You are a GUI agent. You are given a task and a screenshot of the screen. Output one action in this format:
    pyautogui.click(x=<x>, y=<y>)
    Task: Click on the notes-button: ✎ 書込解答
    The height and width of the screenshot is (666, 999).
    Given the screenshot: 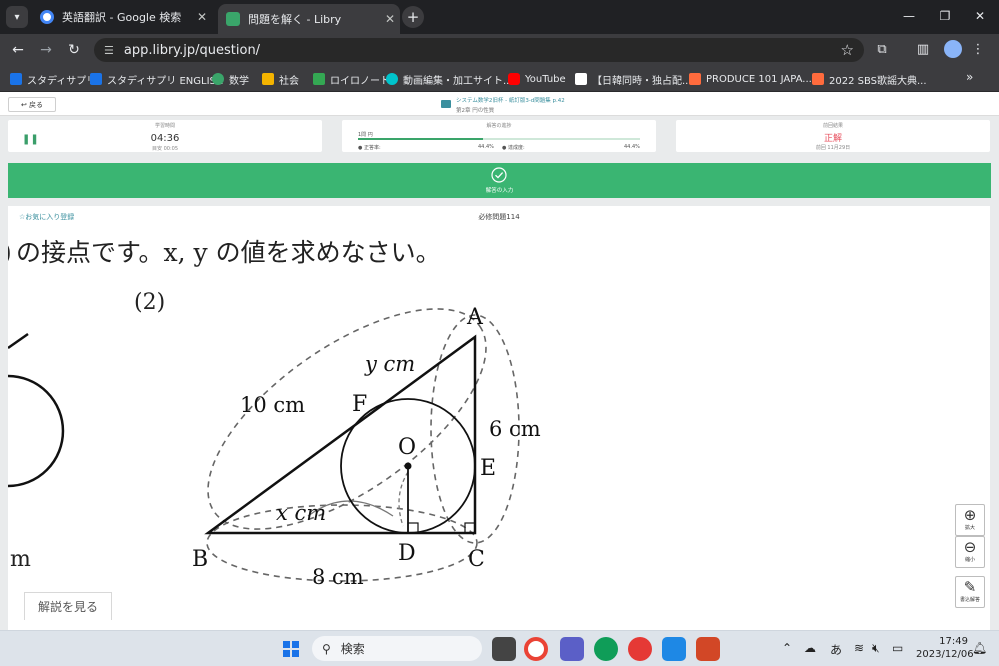 What is the action you would take?
    pyautogui.click(x=970, y=592)
    